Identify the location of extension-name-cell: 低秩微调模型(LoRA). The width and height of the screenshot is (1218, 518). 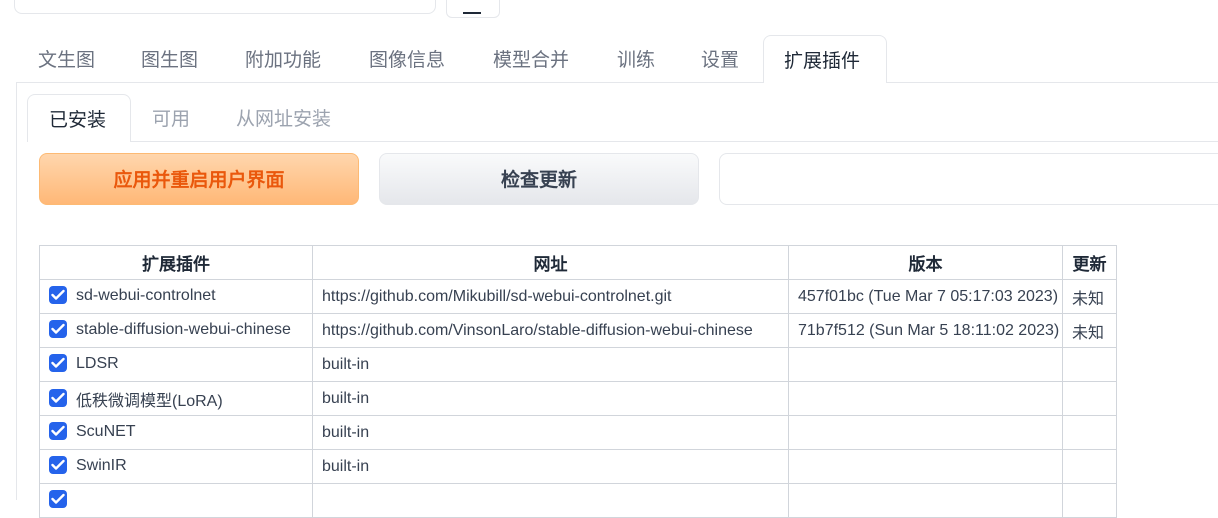
(176, 398).